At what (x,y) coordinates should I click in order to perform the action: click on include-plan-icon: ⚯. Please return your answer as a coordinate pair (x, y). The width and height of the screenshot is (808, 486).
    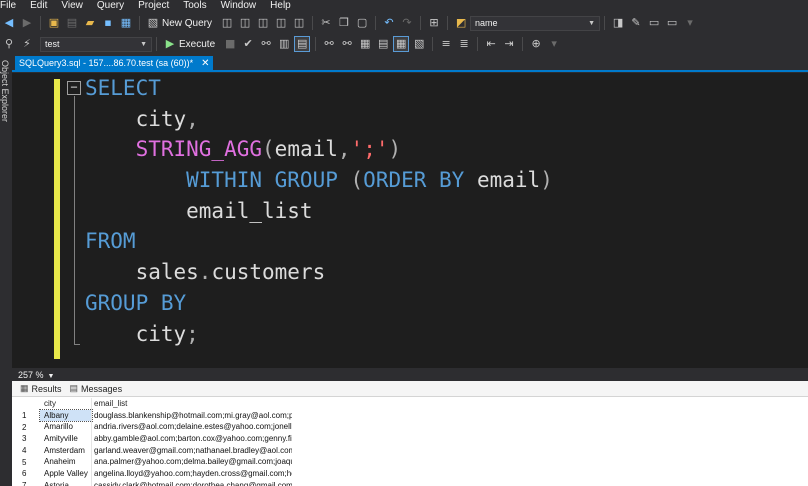
    Looking at the image, I should click on (329, 44).